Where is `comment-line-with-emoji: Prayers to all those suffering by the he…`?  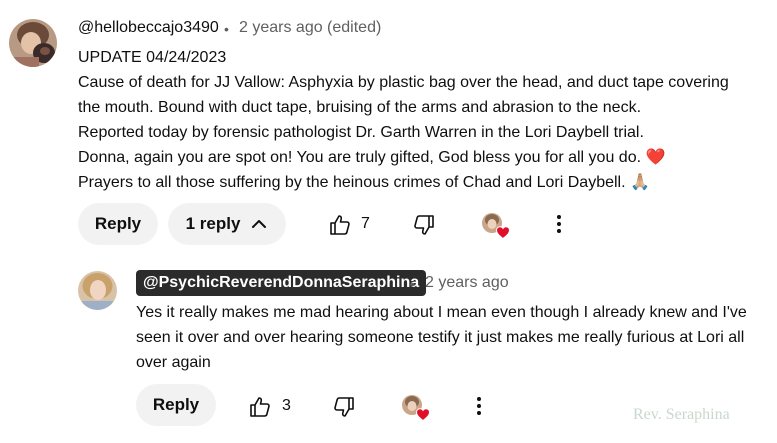 comment-line-with-emoji: Prayers to all those suffering by the he… is located at coordinates (418, 182).